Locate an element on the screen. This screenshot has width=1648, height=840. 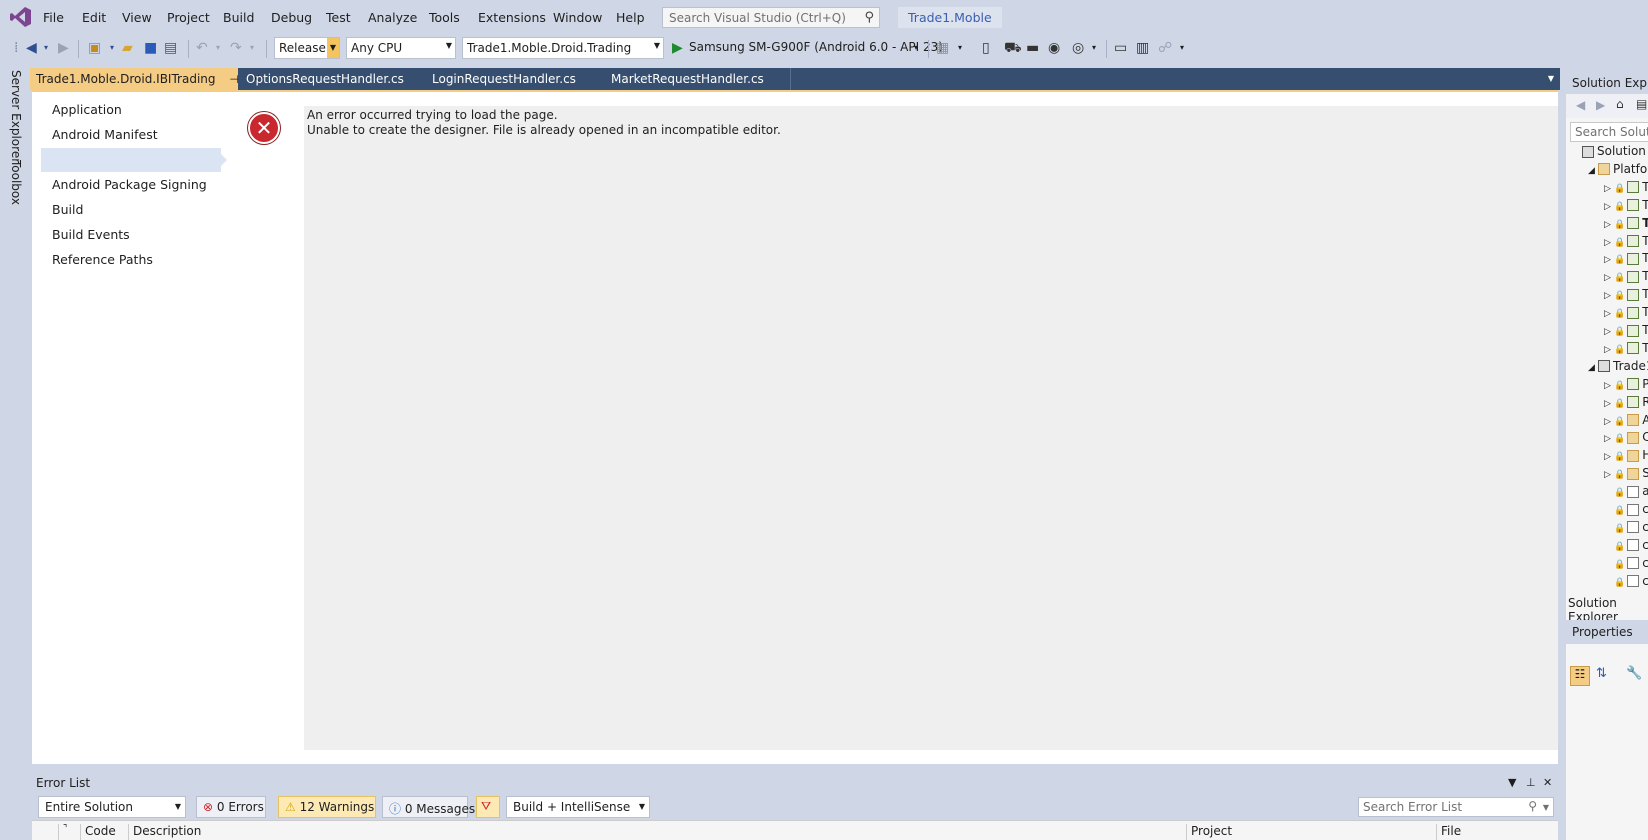
column-code: Code is located at coordinates (104, 832).